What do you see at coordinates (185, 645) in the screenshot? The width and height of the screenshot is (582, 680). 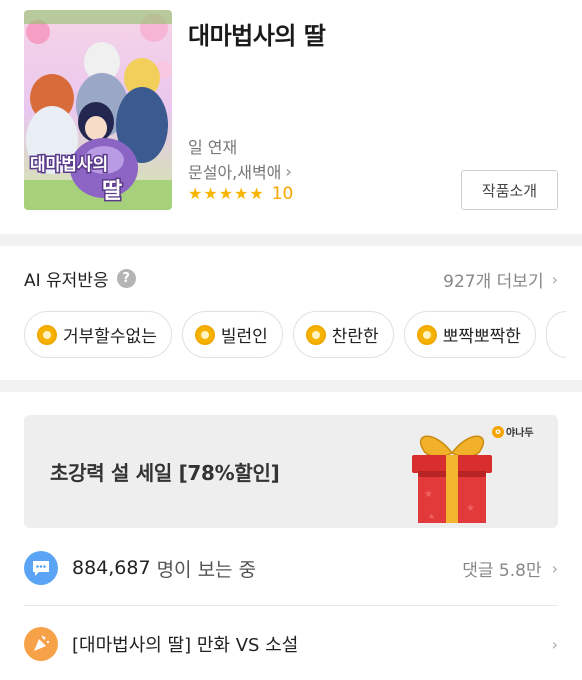 I see `comic-vs-novel-label: [대마법사의 딸] 만화 VS 소설` at bounding box center [185, 645].